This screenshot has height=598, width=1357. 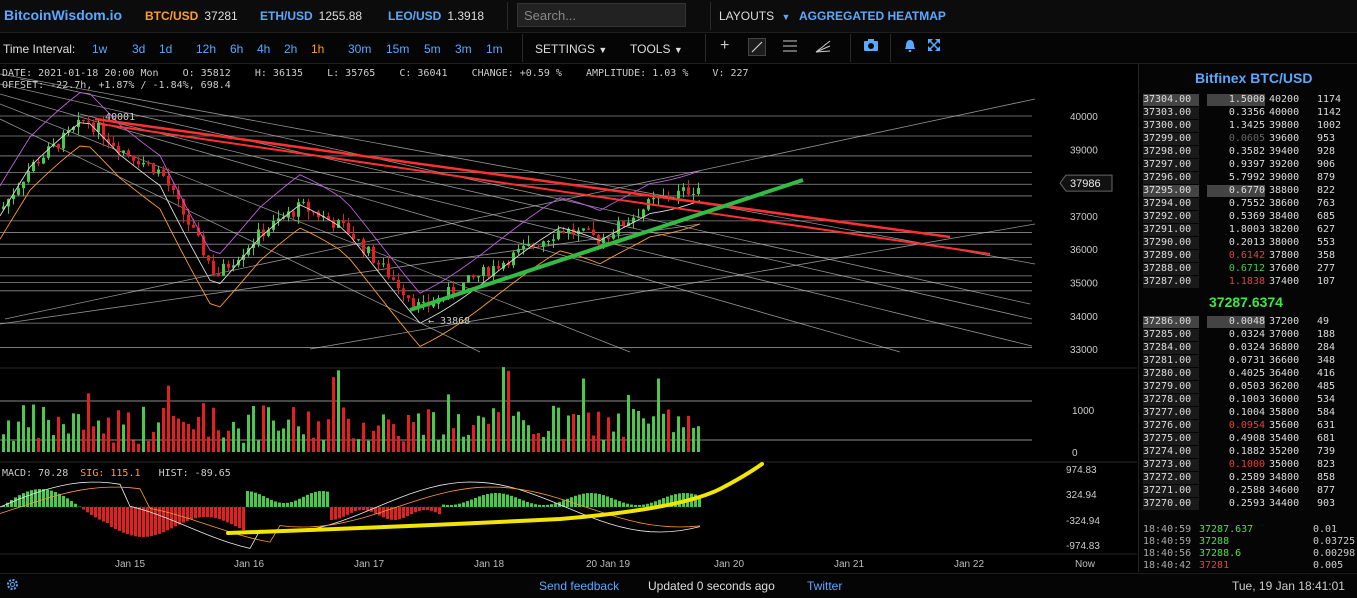 I want to click on interval-5m: 5m, so click(x=432, y=49).